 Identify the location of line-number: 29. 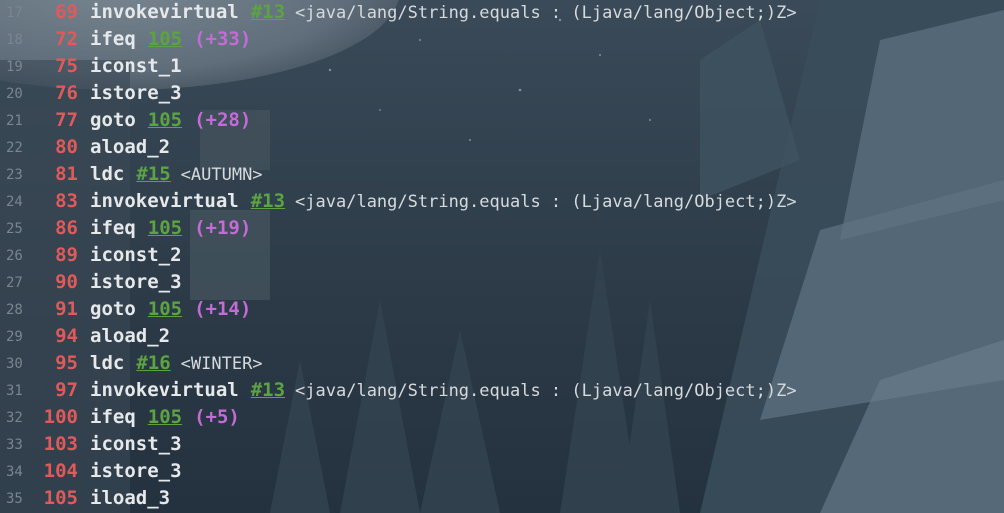
(14, 337).